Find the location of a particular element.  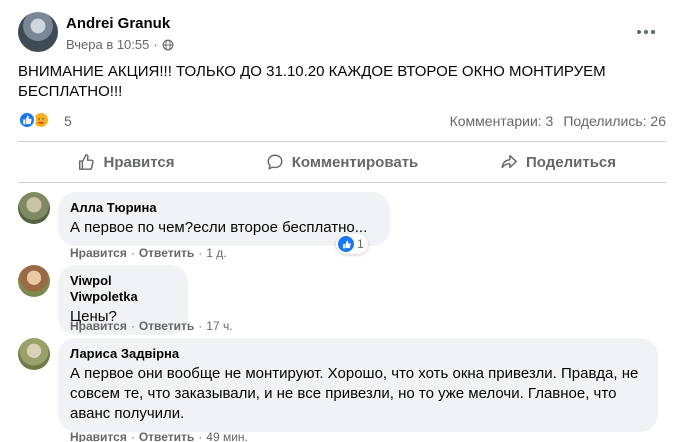

comment-actions: Нравится · Ответить · 1 д. is located at coordinates (148, 253).